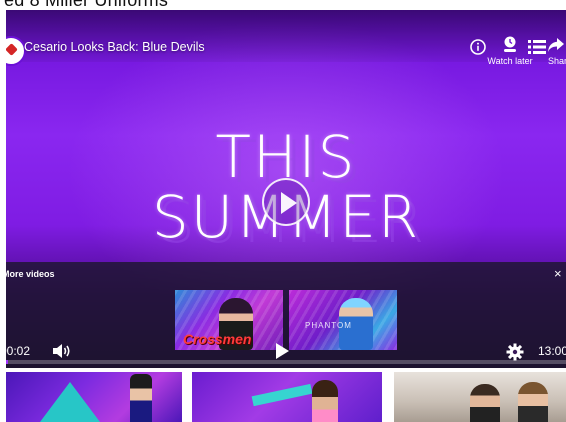  Describe the element at coordinates (552, 351) in the screenshot. I see `time-total: 13:00` at that location.